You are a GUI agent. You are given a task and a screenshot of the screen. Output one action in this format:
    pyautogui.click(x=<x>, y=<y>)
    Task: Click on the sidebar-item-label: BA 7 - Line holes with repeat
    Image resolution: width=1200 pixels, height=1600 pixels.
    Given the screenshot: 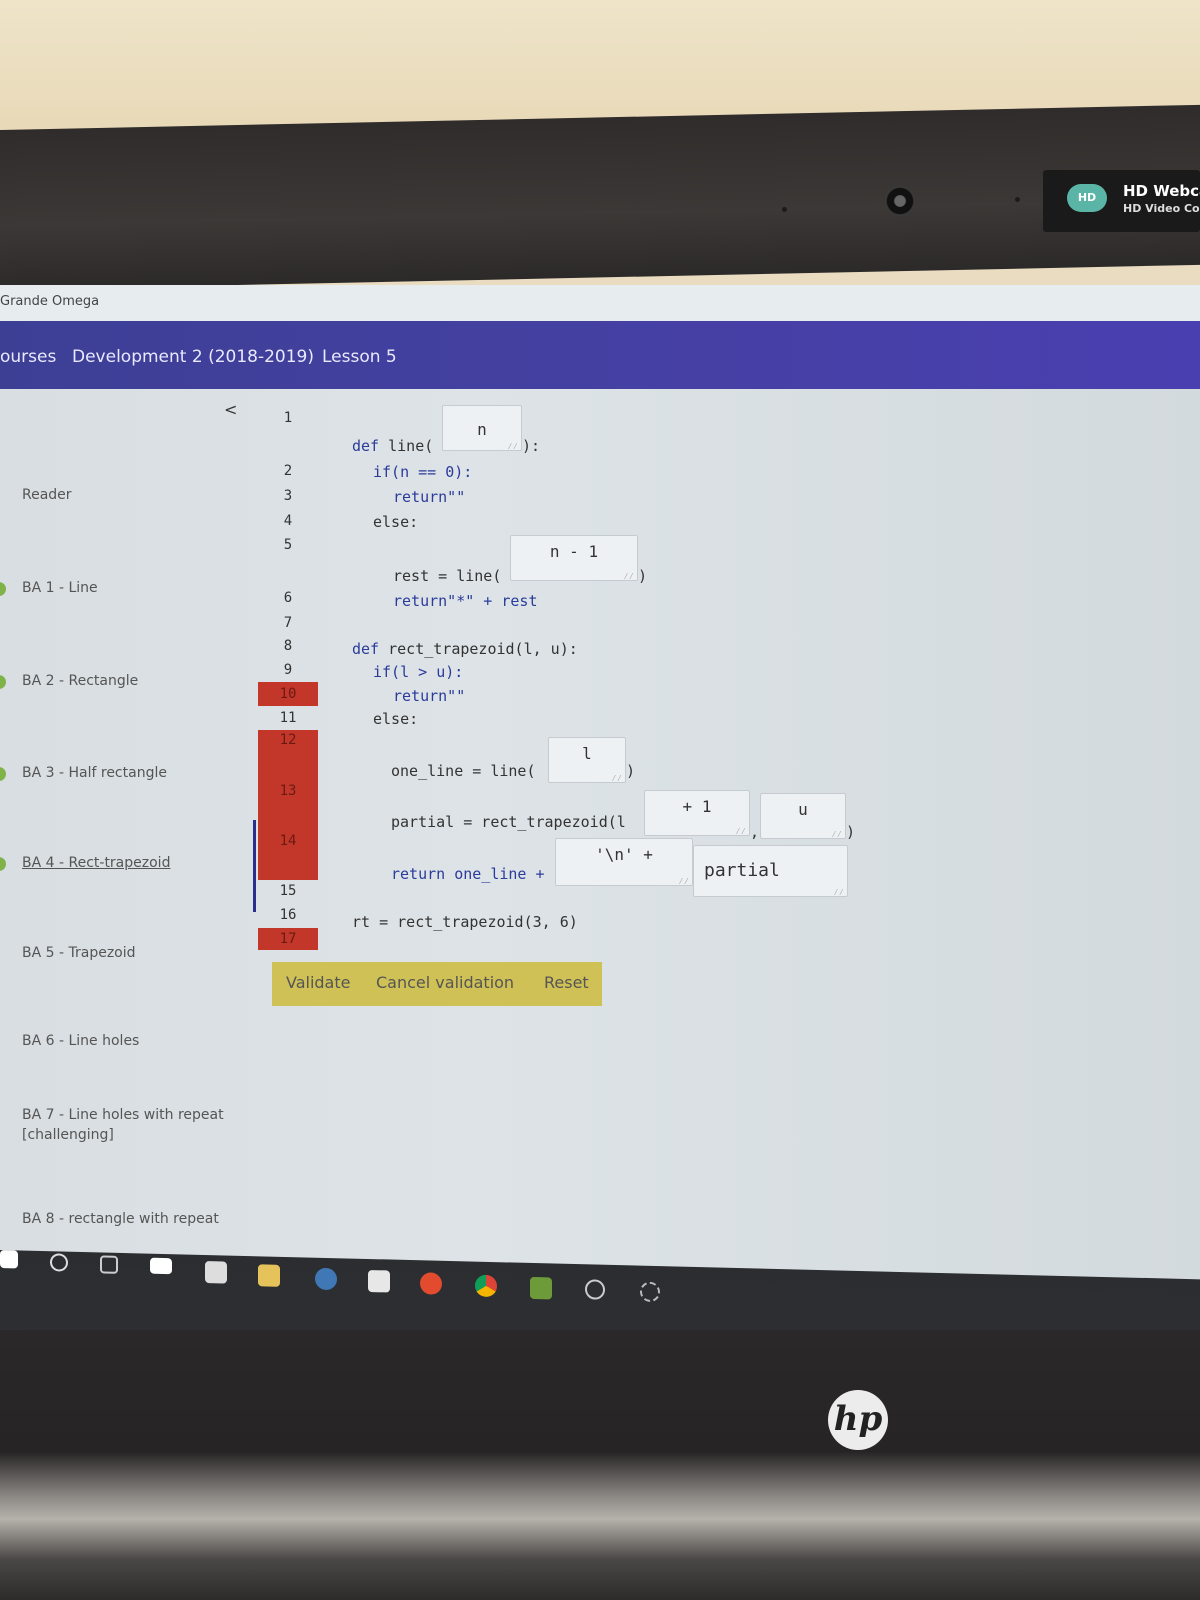 What is the action you would take?
    pyautogui.click(x=123, y=1115)
    